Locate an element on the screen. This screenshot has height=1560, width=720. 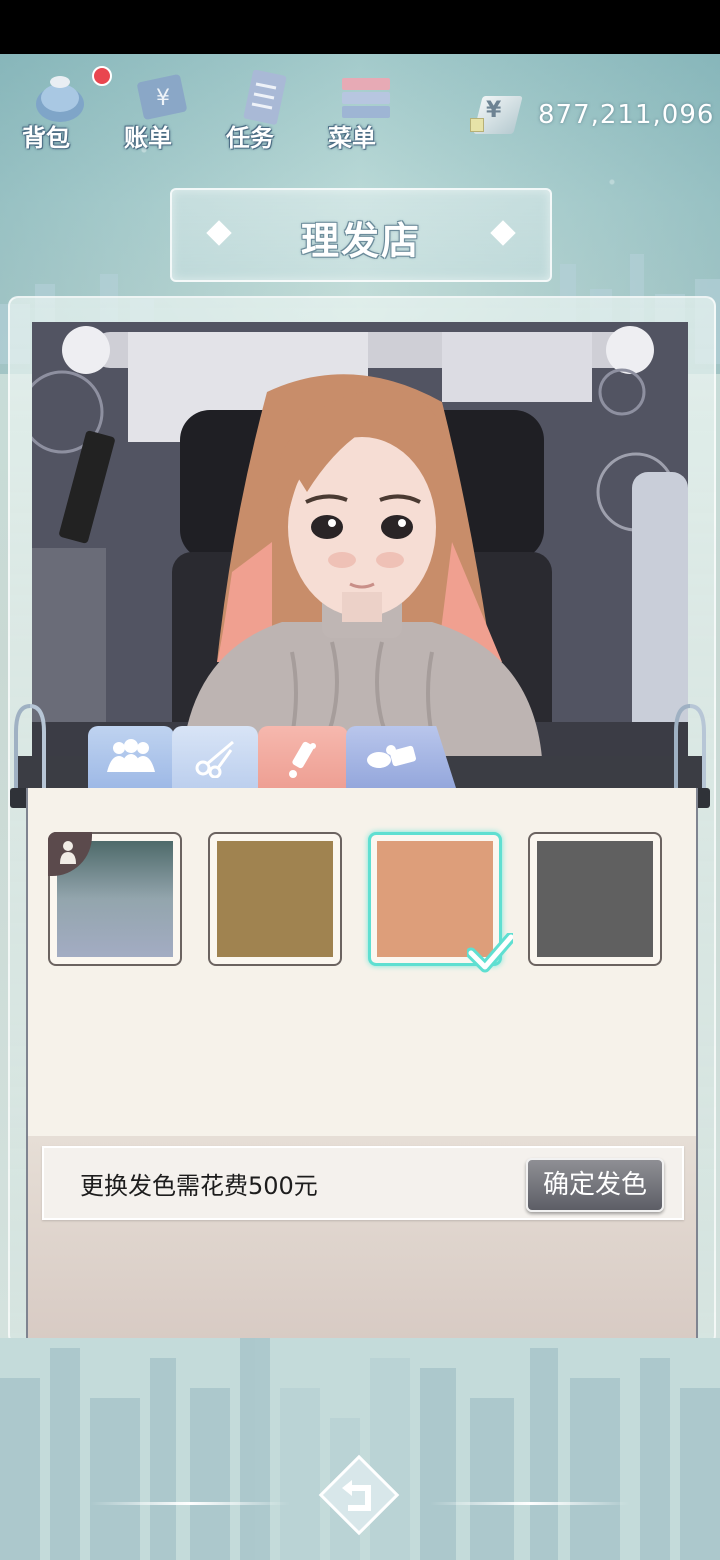
top-nav: 背包 ¥ 账单 任务 菜单 is located at coordinates (205, 111).